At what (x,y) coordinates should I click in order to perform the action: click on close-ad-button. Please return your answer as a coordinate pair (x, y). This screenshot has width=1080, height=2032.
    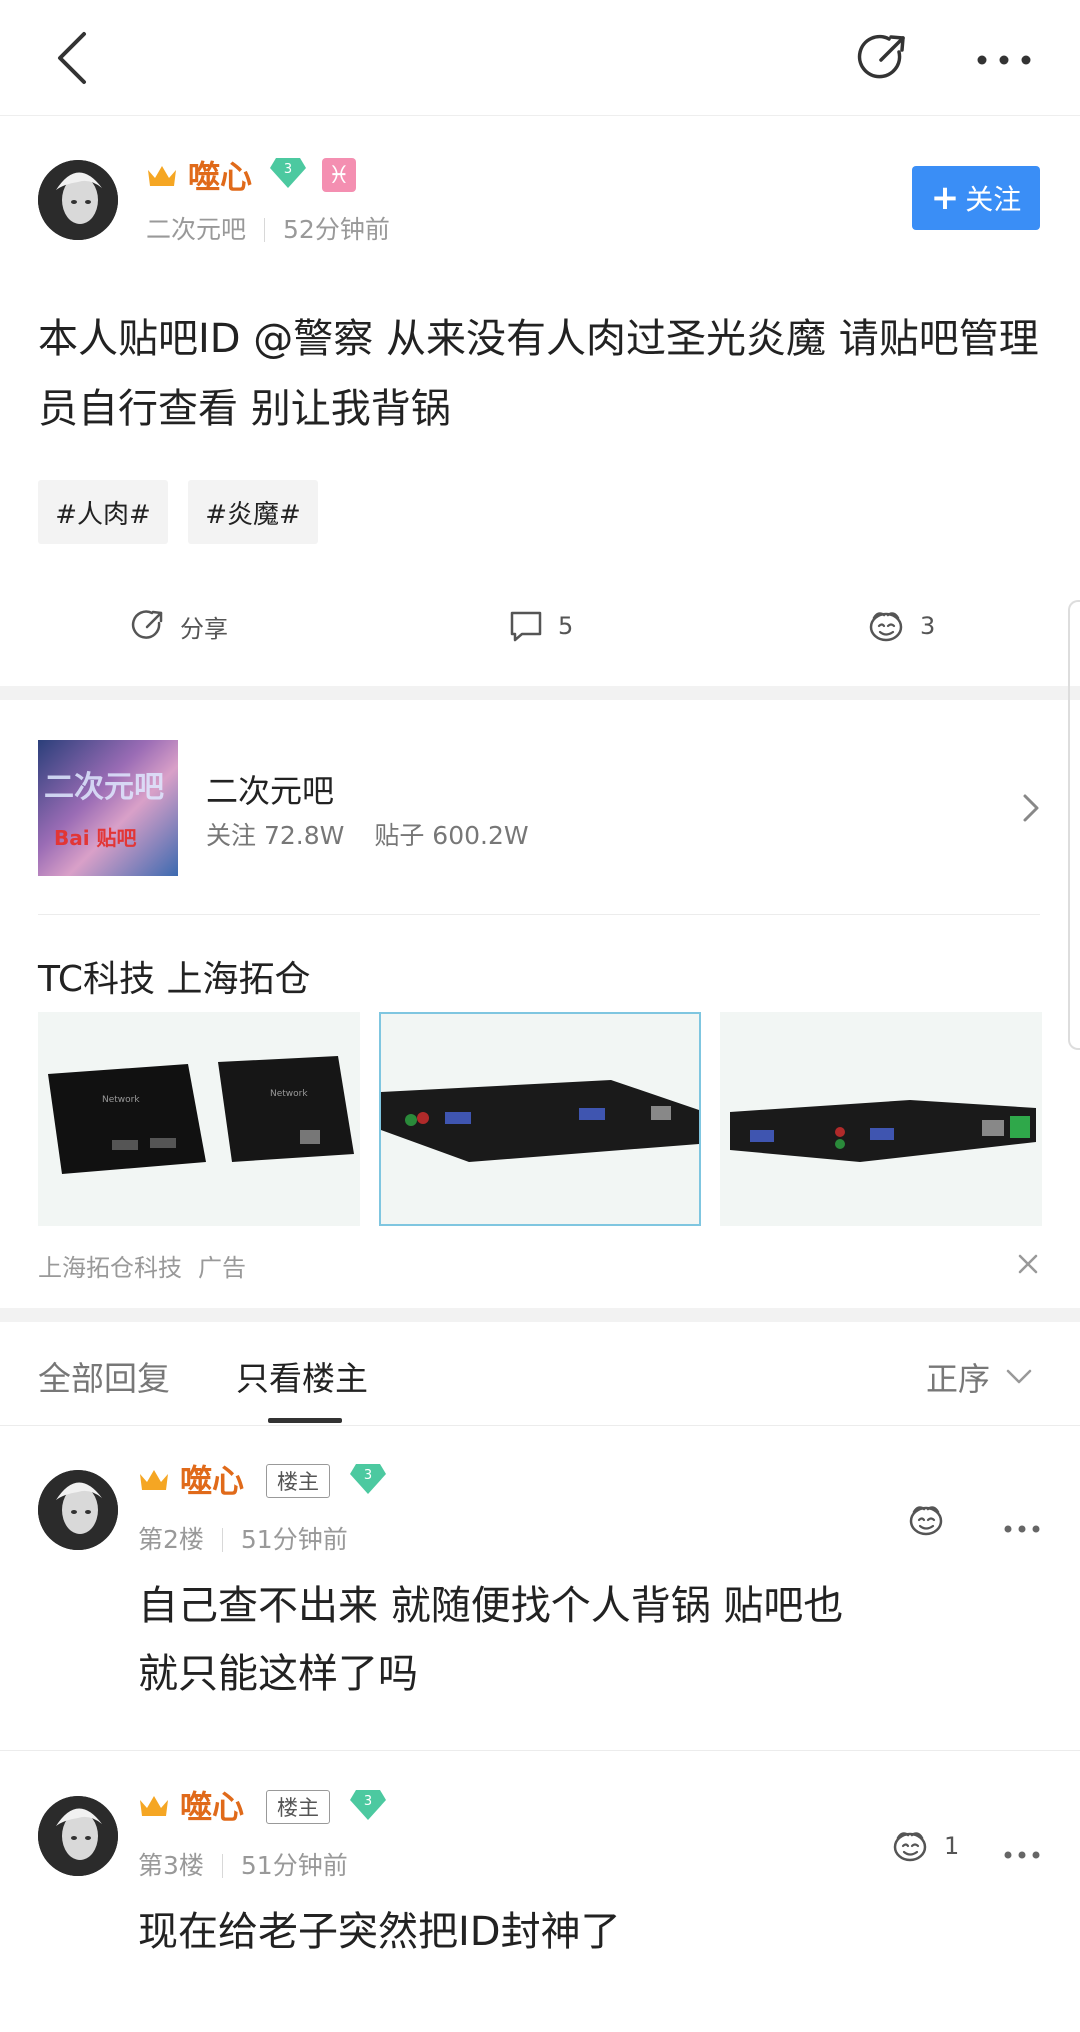
    Looking at the image, I should click on (1028, 1264).